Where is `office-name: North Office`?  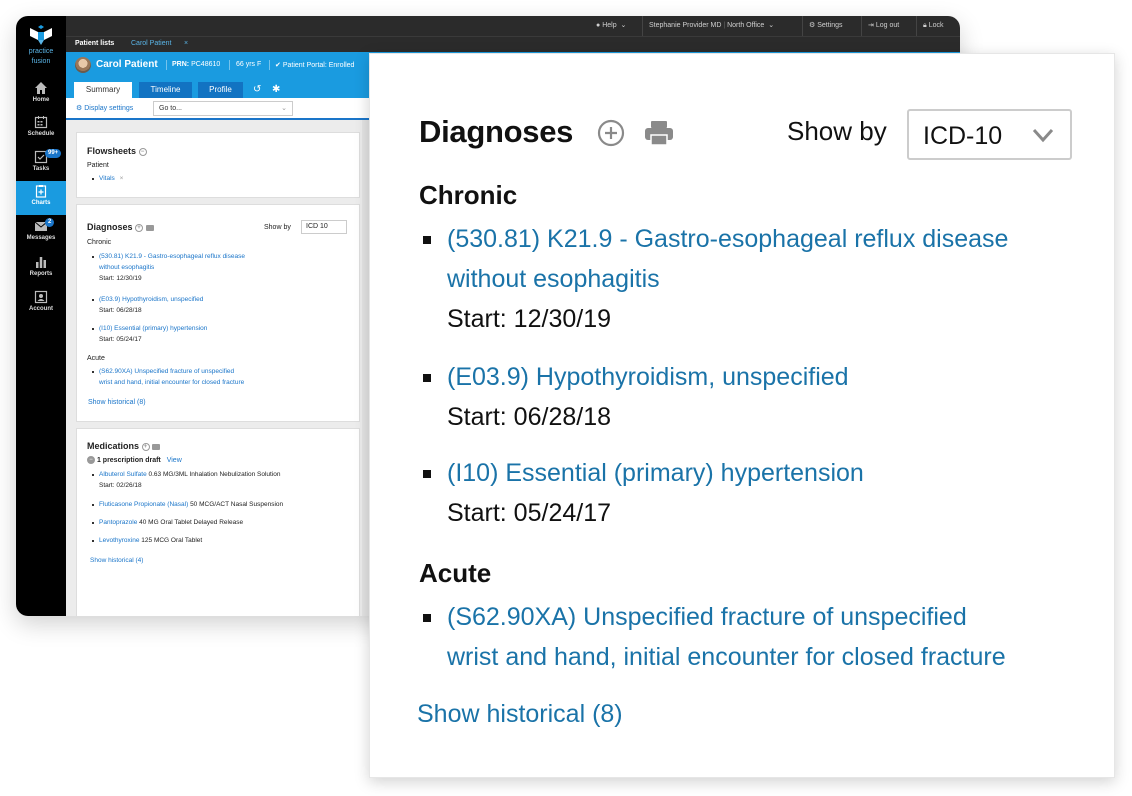 office-name: North Office is located at coordinates (746, 25).